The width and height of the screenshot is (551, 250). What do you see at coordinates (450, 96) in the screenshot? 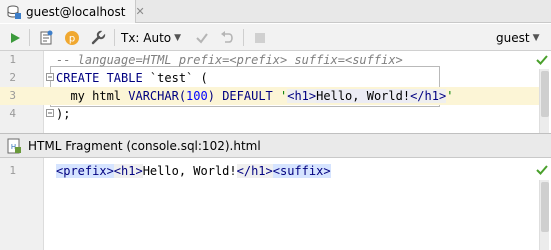
I see `string-quote-close: '` at bounding box center [450, 96].